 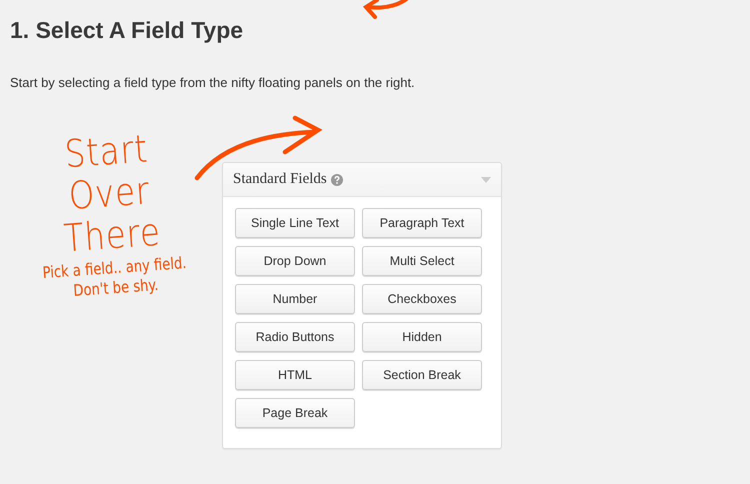 I want to click on field-type-button: Hidden, so click(x=422, y=337).